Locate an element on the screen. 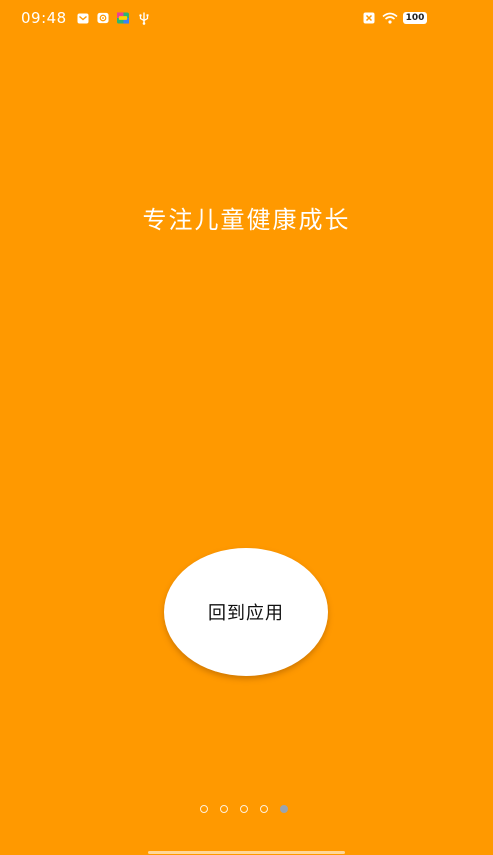 This screenshot has height=855, width=493. battery-icon: 100 is located at coordinates (415, 18).